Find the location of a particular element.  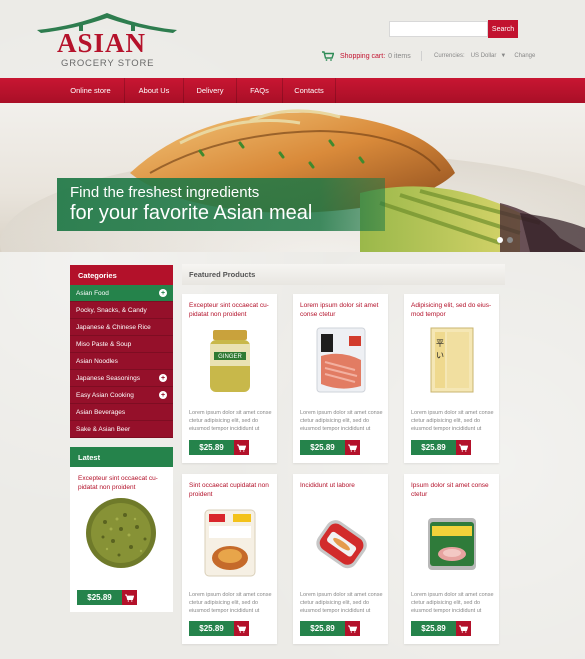

banner-headline-1: Find the freshest ingredients is located at coordinates (165, 192).